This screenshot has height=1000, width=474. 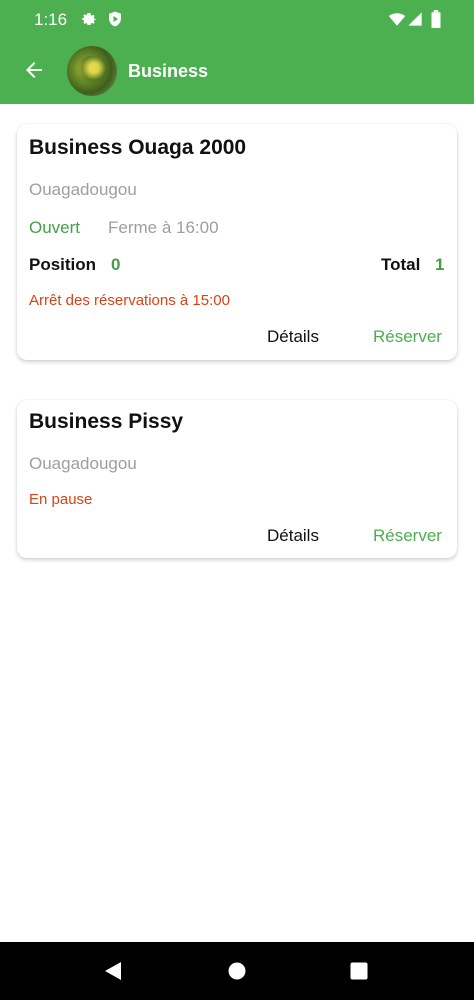 What do you see at coordinates (436, 21) in the screenshot?
I see `battery-icon` at bounding box center [436, 21].